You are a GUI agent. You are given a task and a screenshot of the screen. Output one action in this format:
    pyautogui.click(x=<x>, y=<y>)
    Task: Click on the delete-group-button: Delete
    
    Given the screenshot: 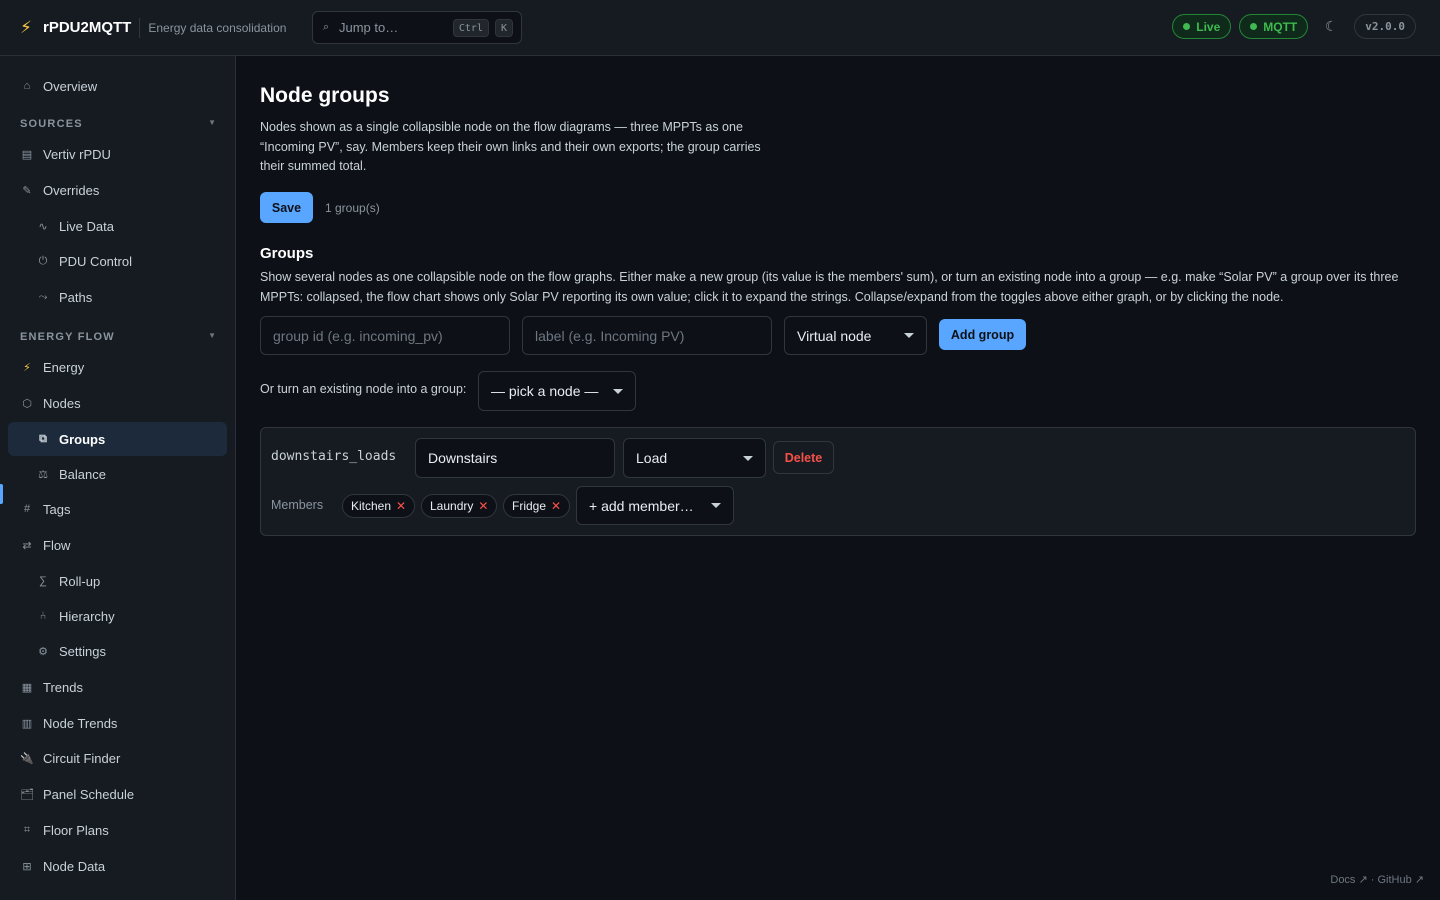 What is the action you would take?
    pyautogui.click(x=803, y=457)
    